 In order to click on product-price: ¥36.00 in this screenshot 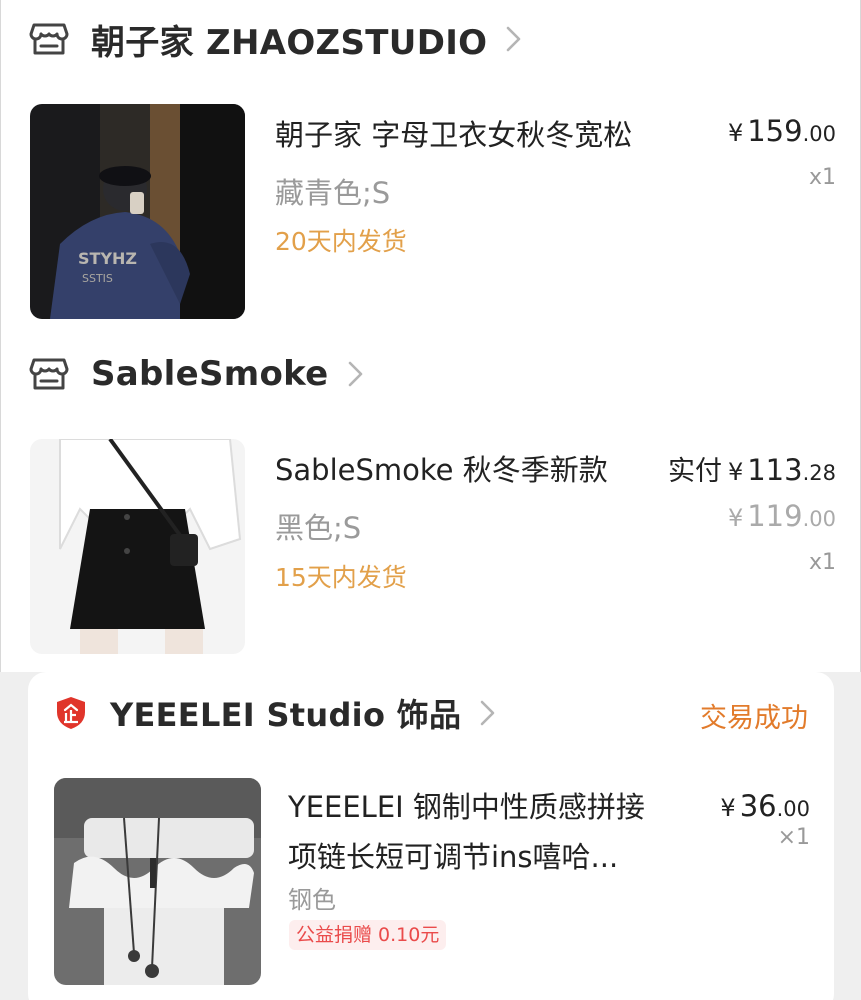, I will do `click(765, 806)`.